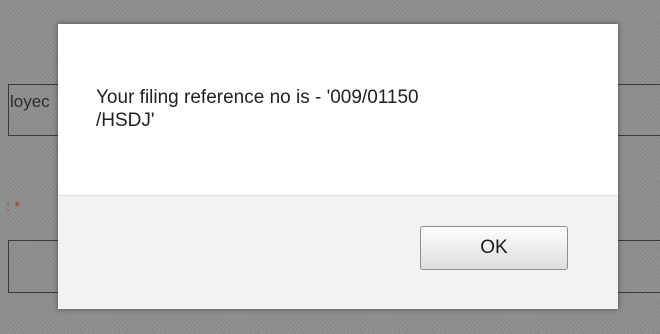 Image resolution: width=660 pixels, height=334 pixels. Describe the element at coordinates (257, 97) in the screenshot. I see `message-line-1: Your filing reference no is - '009/01150` at that location.